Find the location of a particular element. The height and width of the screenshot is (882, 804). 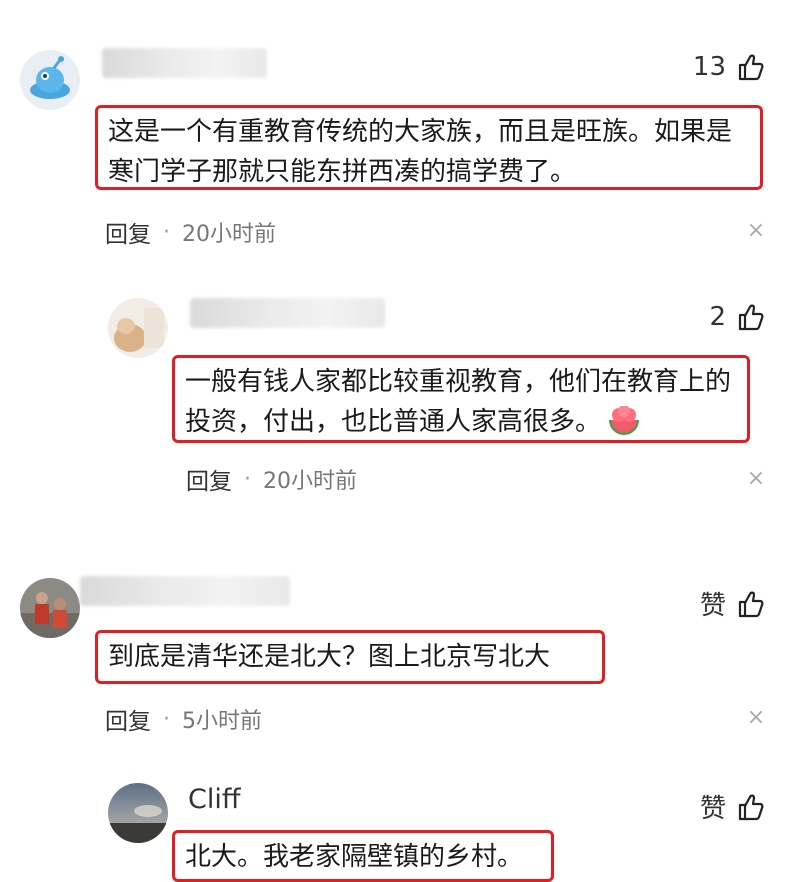

username: Cliff is located at coordinates (214, 799).